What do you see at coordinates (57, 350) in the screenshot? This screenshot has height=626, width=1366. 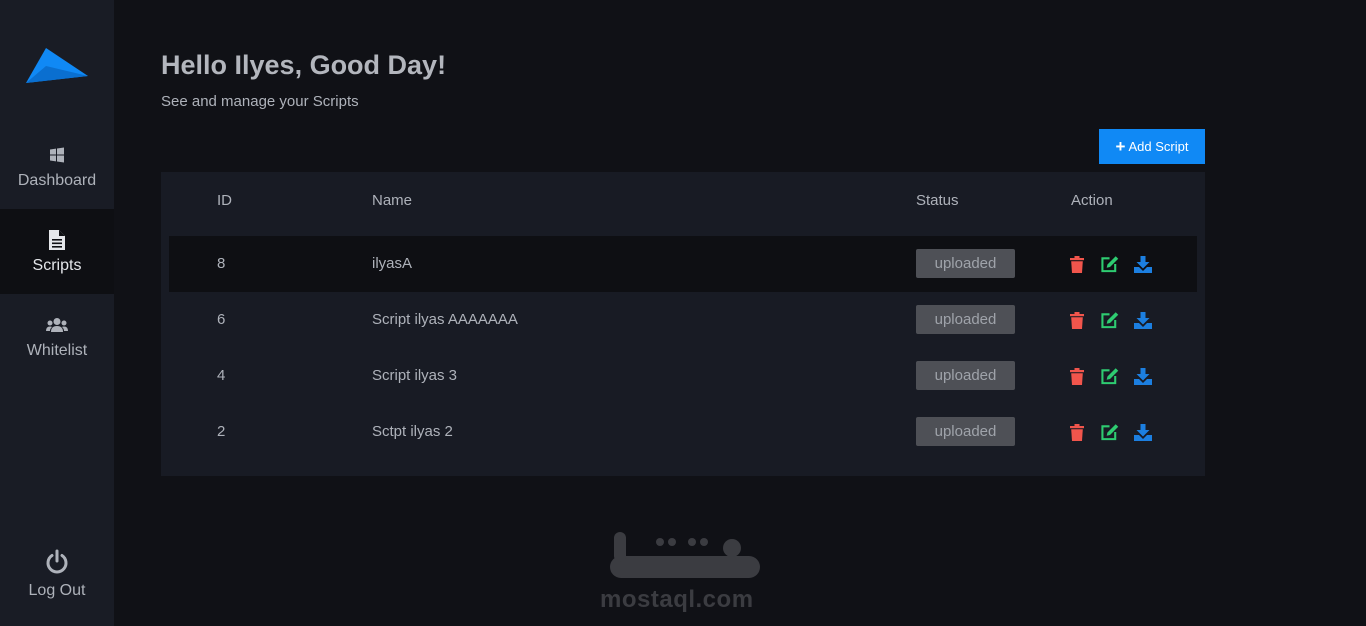 I see `sidebar-item-label: Whitelist` at bounding box center [57, 350].